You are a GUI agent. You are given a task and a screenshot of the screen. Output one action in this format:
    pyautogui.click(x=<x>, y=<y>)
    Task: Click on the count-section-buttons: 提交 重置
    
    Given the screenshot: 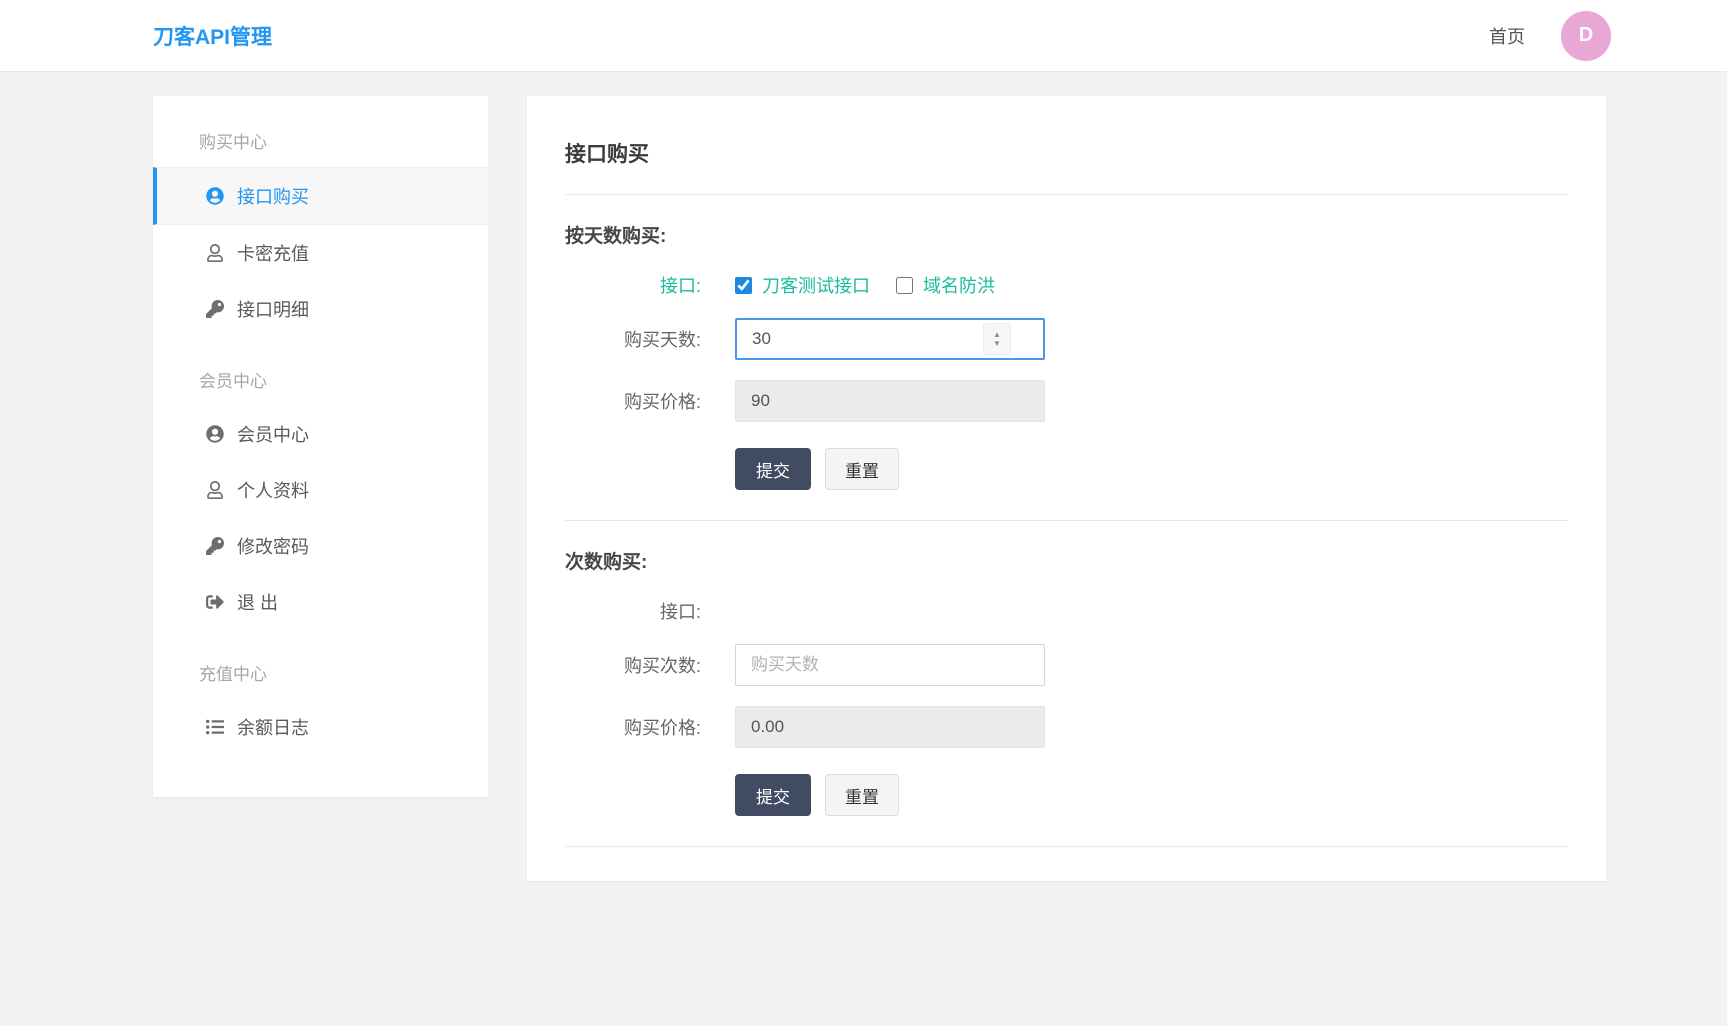 What is the action you would take?
    pyautogui.click(x=1151, y=795)
    